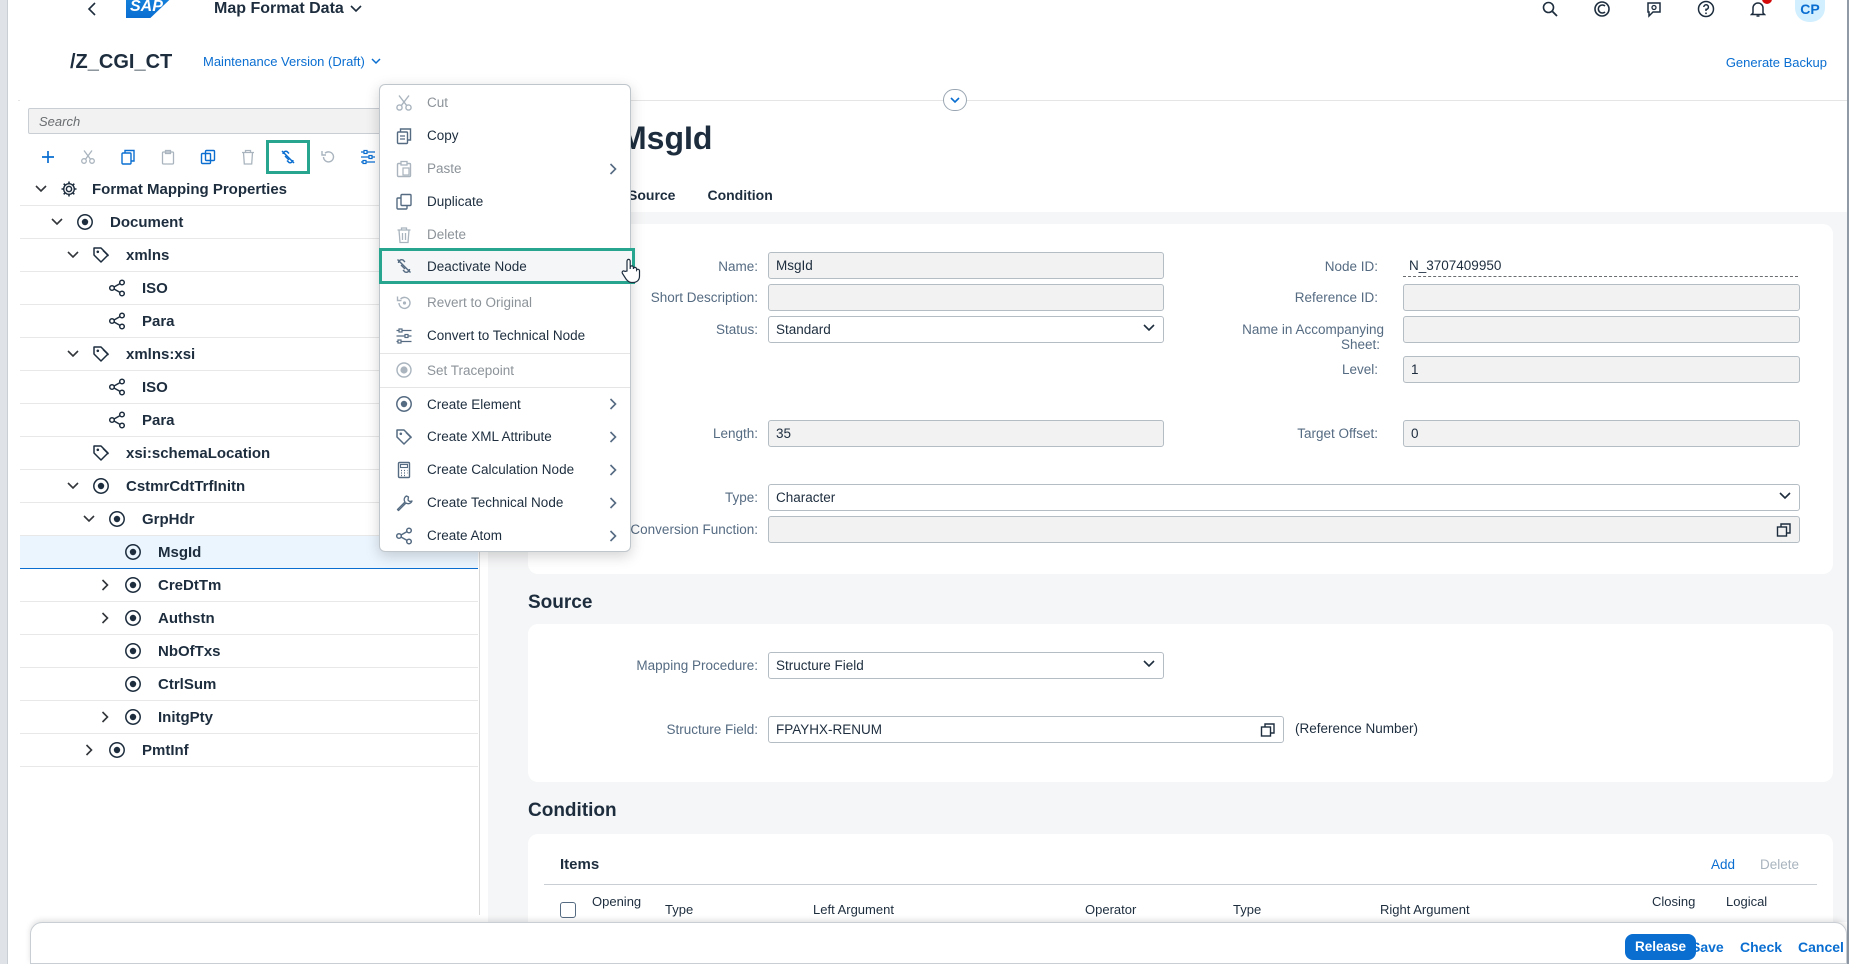  Describe the element at coordinates (505, 335) in the screenshot. I see `menu-item-convert-to-technical-node: Convert to Technical Node` at that location.